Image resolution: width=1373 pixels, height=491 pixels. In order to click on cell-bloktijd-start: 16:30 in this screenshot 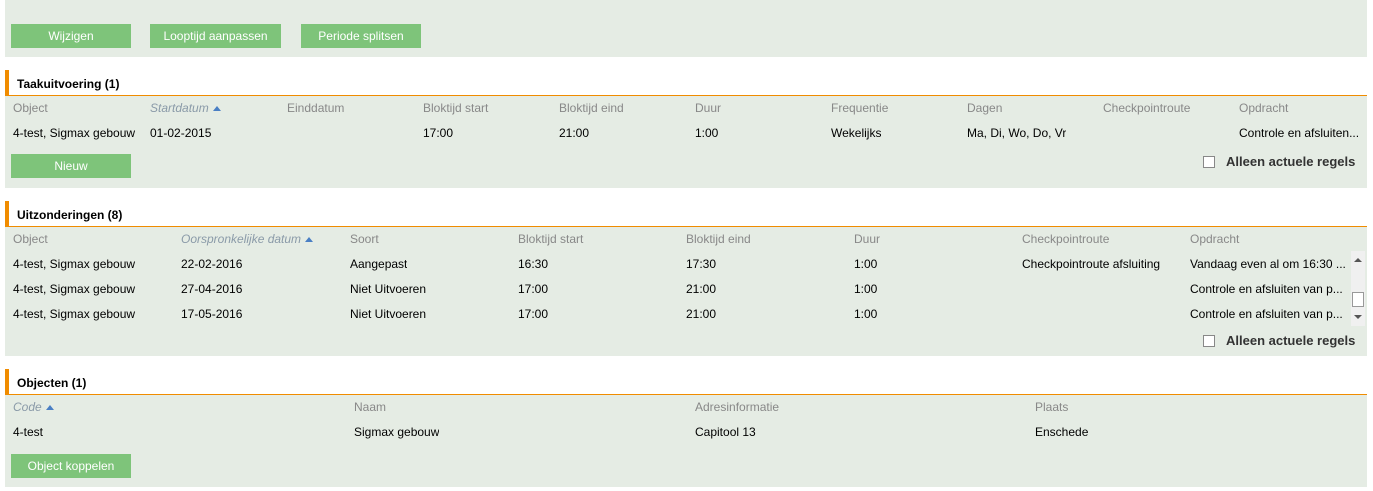, I will do `click(533, 264)`.